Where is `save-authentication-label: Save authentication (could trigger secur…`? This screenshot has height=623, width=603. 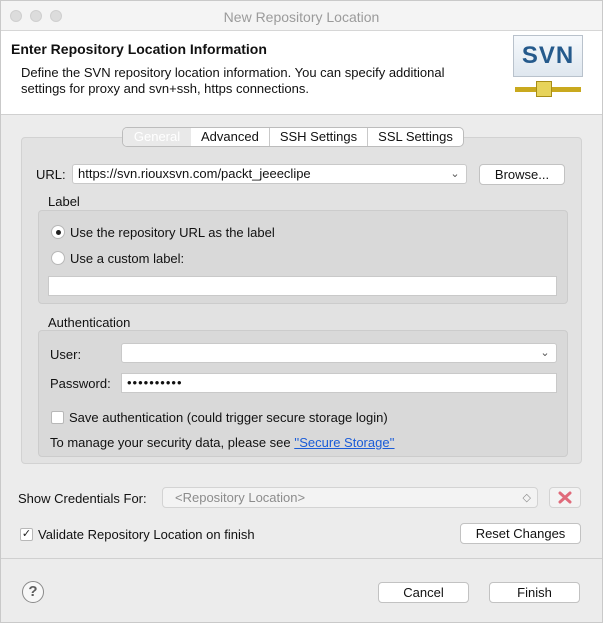 save-authentication-label: Save authentication (could trigger secur… is located at coordinates (228, 417).